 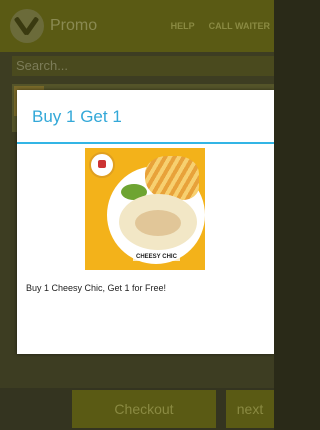 What do you see at coordinates (239, 26) in the screenshot?
I see `call-waiter-button: CALL WAITER` at bounding box center [239, 26].